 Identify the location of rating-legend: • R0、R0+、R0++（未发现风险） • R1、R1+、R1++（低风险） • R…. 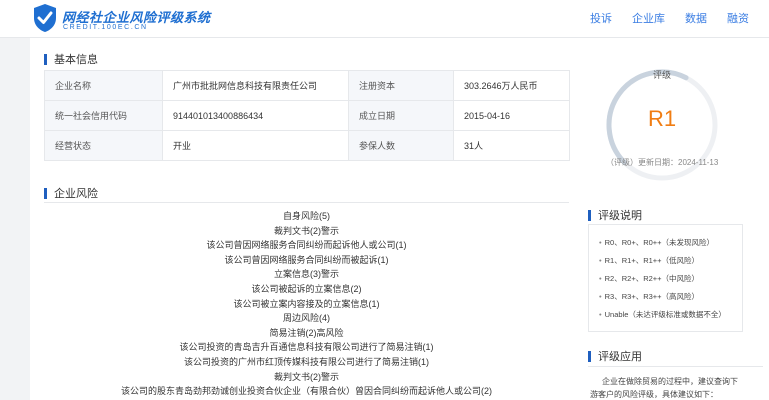
(665, 278).